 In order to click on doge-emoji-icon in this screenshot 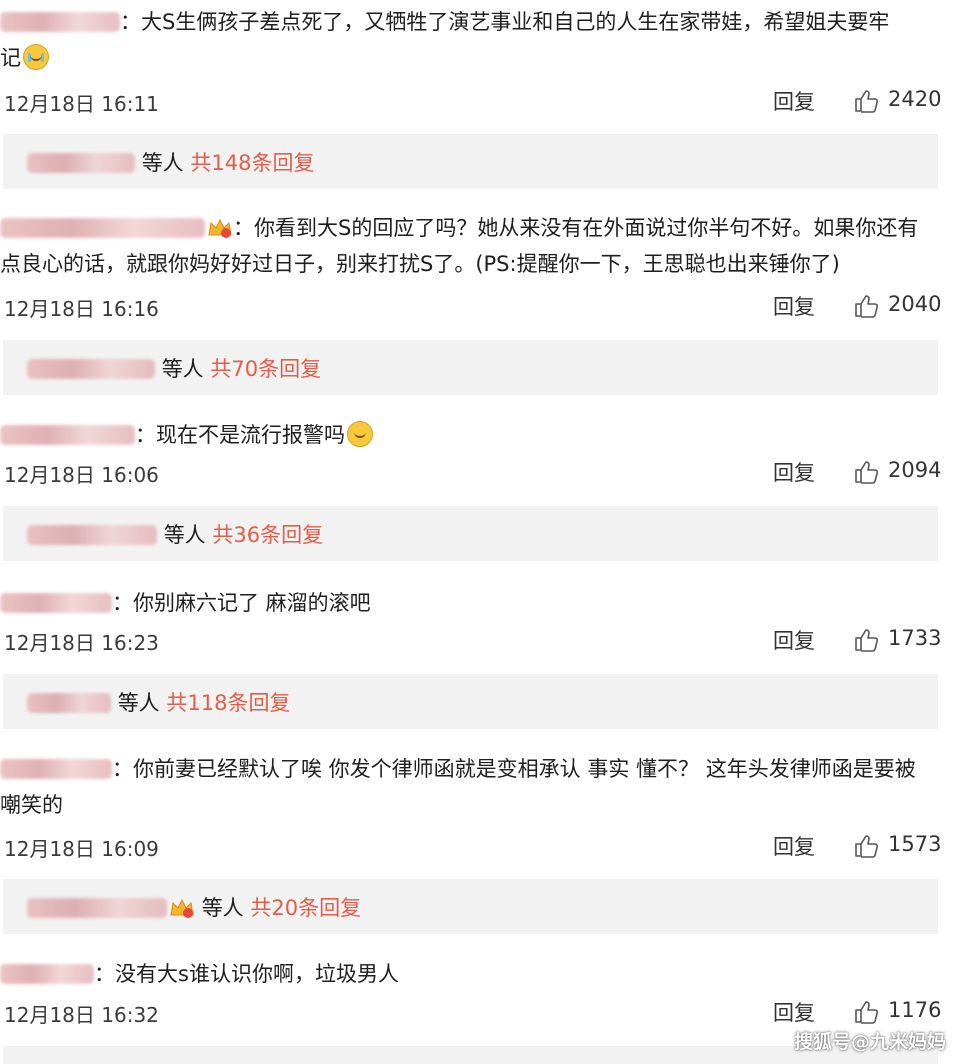, I will do `click(360, 434)`.